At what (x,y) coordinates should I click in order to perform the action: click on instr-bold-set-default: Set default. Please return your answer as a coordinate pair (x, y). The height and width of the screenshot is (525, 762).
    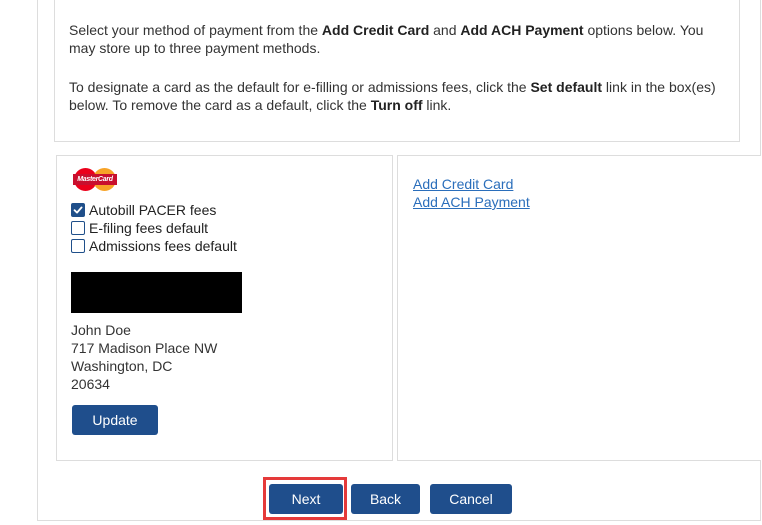
    Looking at the image, I should click on (566, 87).